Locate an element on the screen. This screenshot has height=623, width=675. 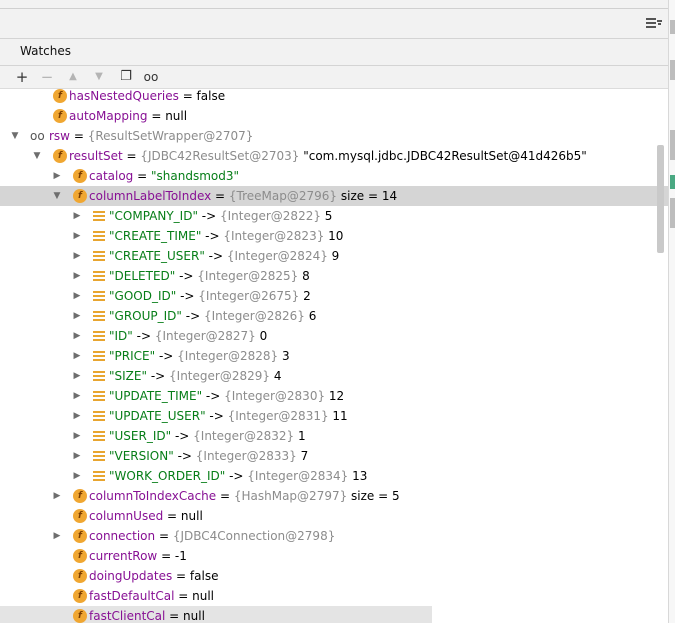
tree-row: f columnUsed = null is located at coordinates (334, 516).